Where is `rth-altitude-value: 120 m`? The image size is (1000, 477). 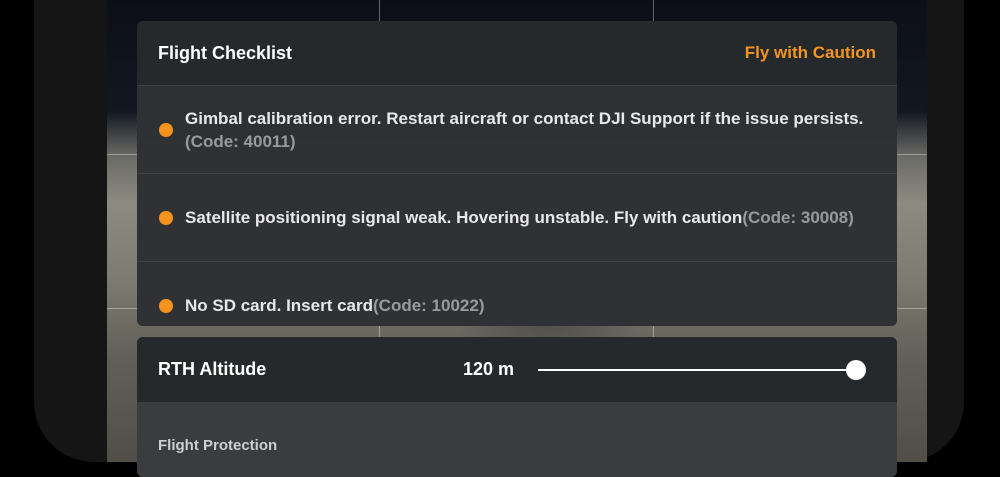
rth-altitude-value: 120 m is located at coordinates (489, 369).